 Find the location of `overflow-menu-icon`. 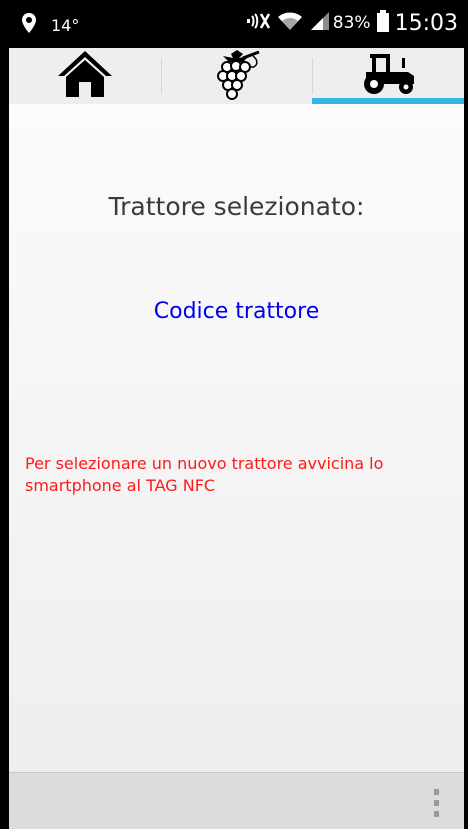

overflow-menu-icon is located at coordinates (436, 803).